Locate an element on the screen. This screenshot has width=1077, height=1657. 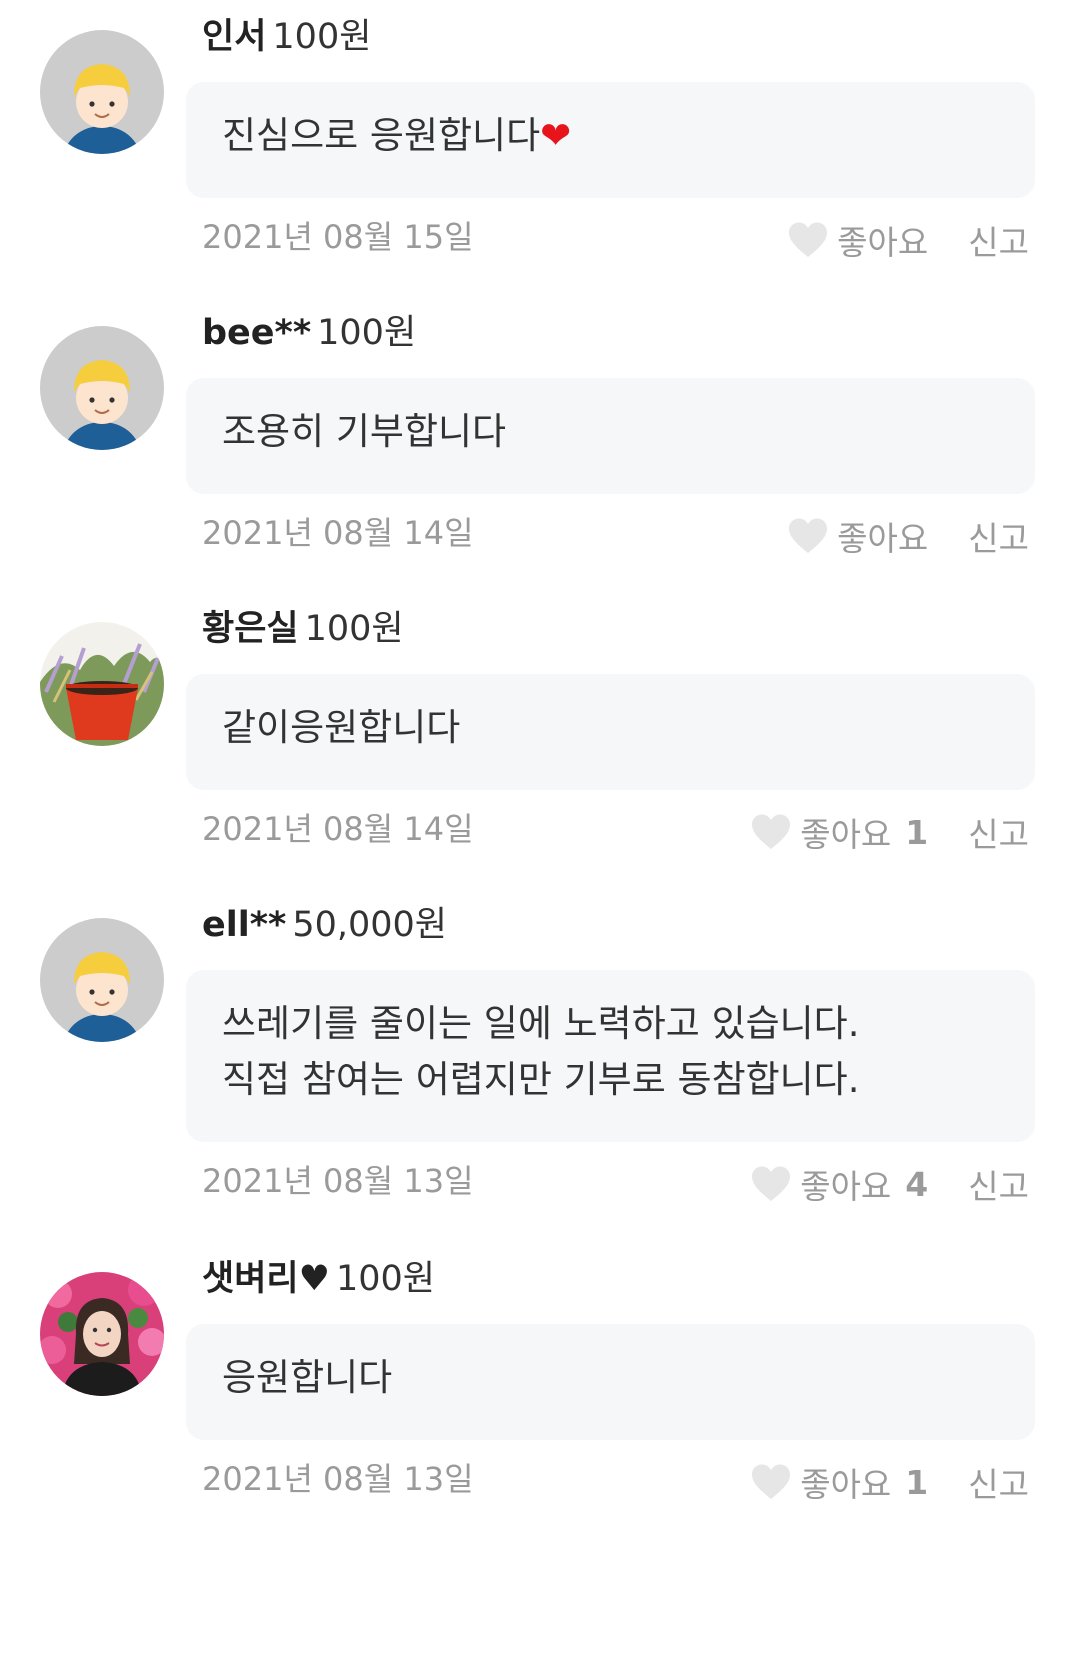
donation-amount: 50,000원 is located at coordinates (370, 925).